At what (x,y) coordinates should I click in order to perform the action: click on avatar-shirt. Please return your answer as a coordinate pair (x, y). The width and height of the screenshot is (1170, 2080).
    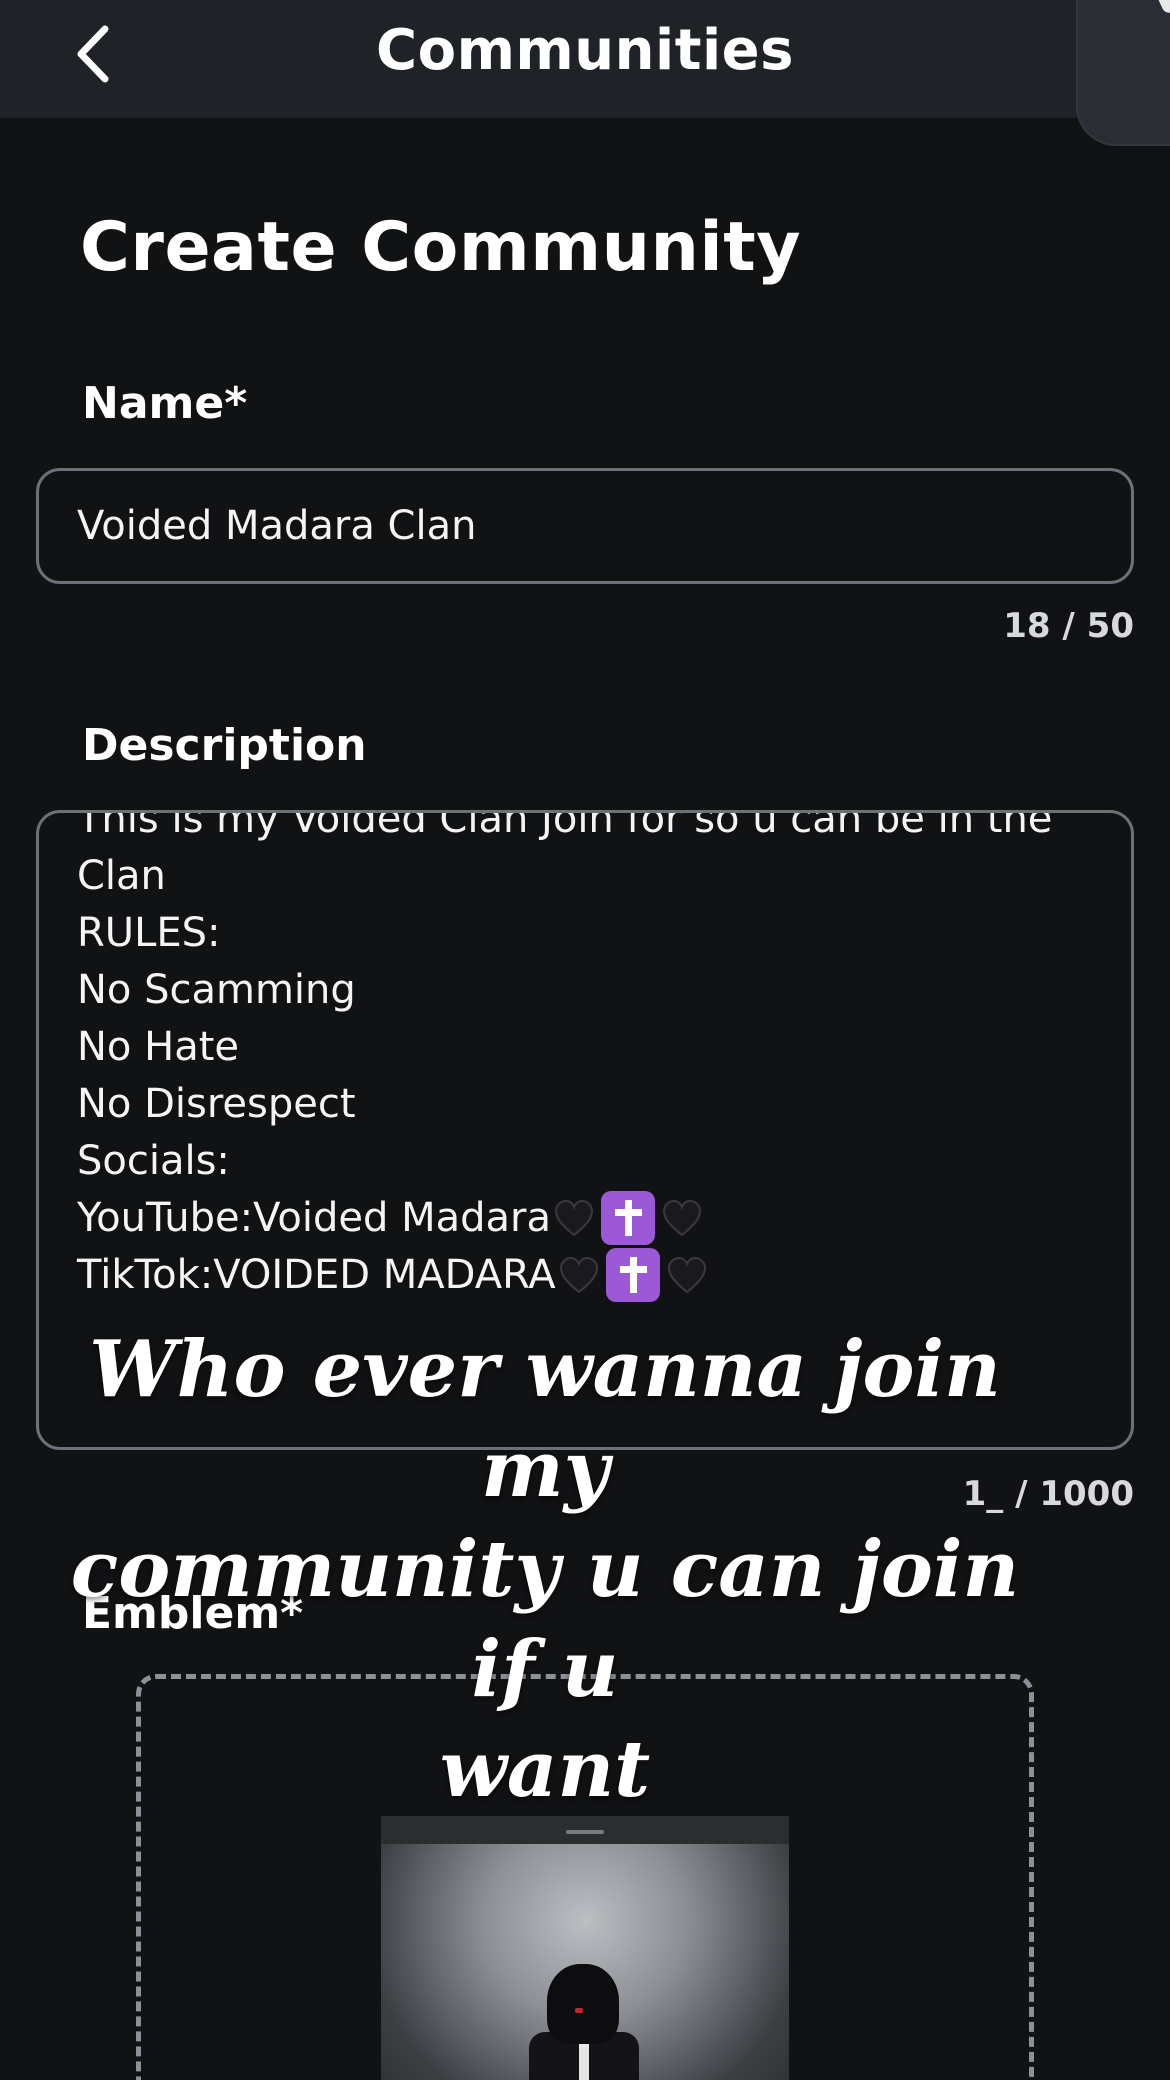
    Looking at the image, I should click on (584, 2059).